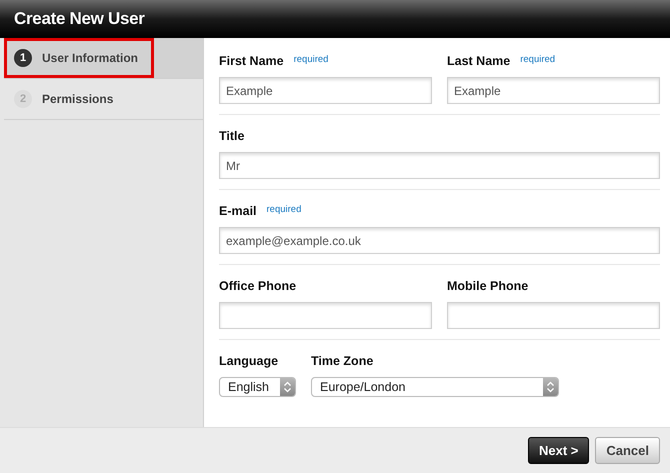 The image size is (670, 473). What do you see at coordinates (627, 450) in the screenshot?
I see `cancel-button: Cancel` at bounding box center [627, 450].